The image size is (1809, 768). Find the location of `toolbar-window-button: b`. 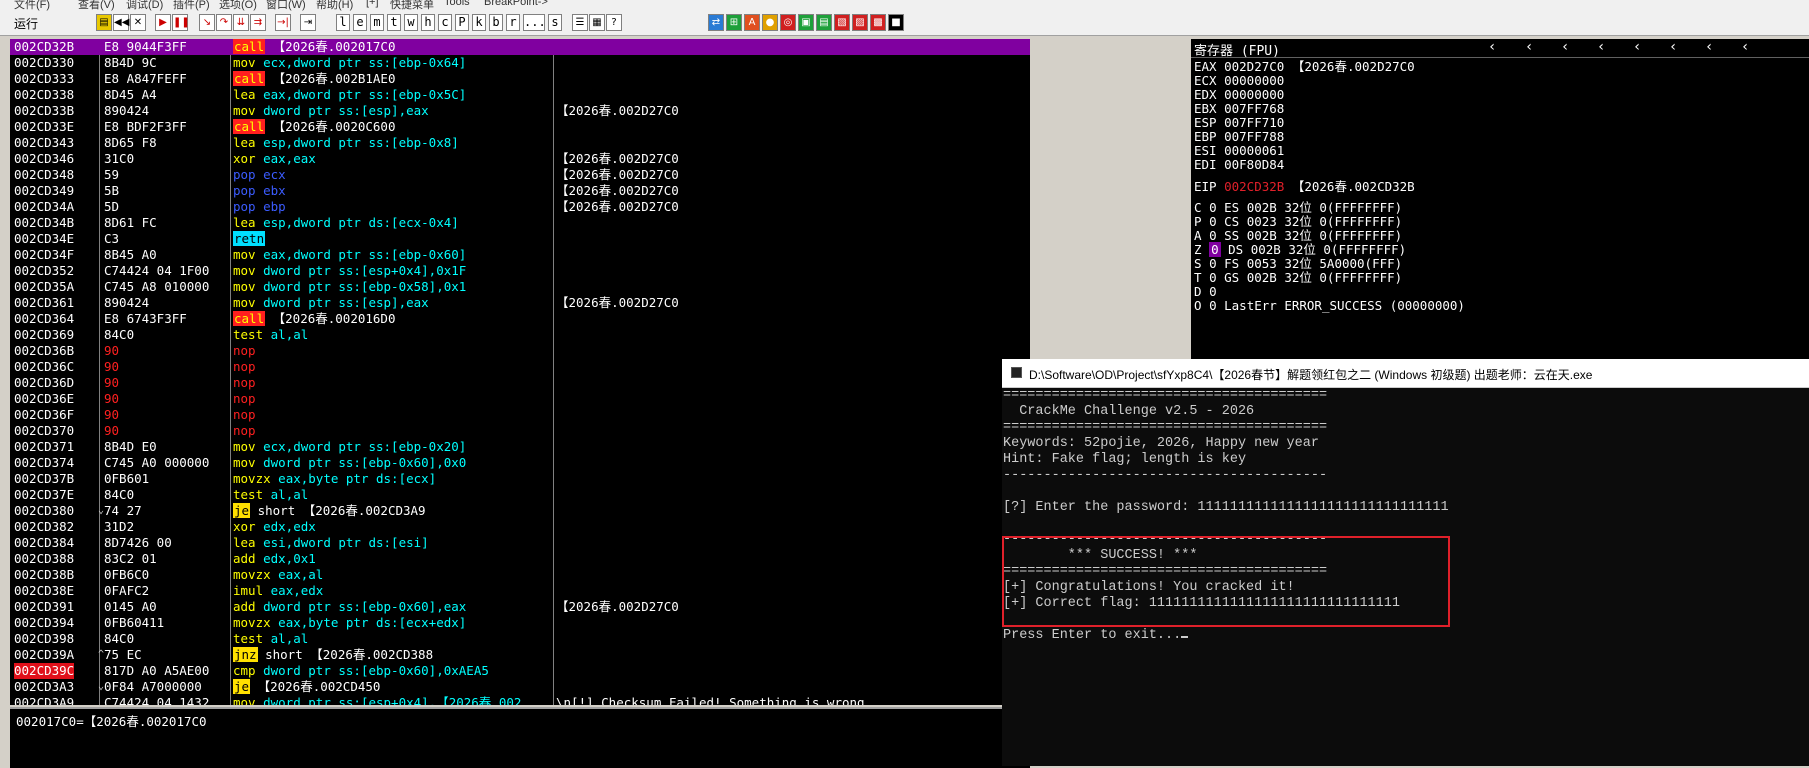

toolbar-window-button: b is located at coordinates (496, 22).